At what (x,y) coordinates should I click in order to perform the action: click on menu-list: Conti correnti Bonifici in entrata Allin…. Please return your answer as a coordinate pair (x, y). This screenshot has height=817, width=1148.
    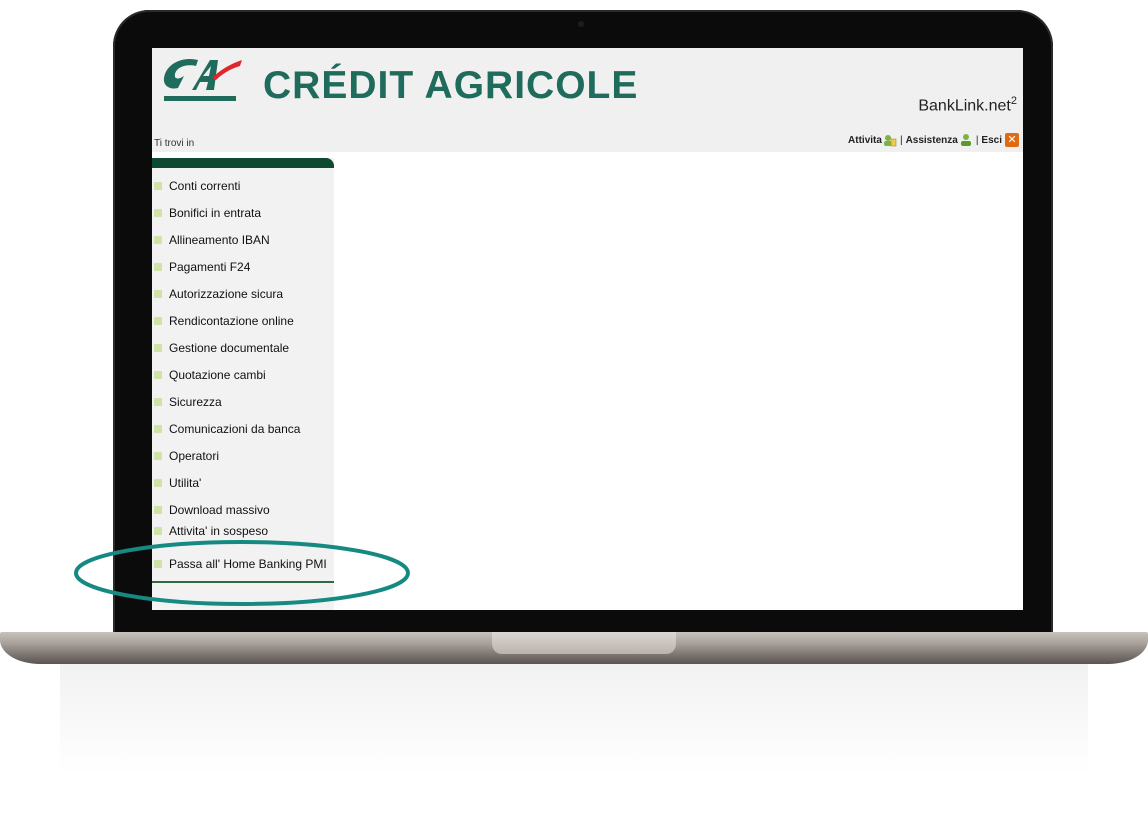
    Looking at the image, I should click on (243, 374).